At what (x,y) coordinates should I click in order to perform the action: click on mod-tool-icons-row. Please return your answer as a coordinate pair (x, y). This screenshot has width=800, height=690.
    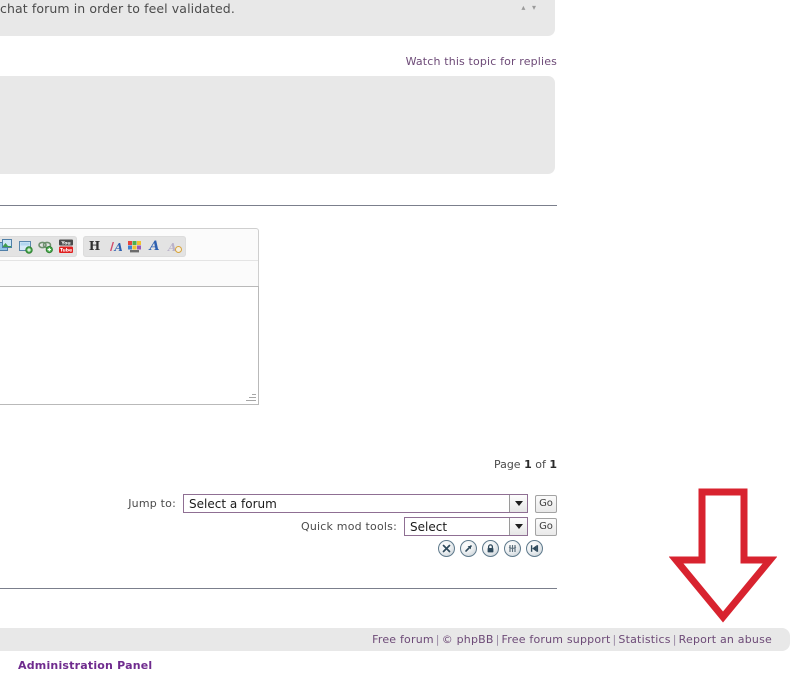
    Looking at the image, I should click on (278, 548).